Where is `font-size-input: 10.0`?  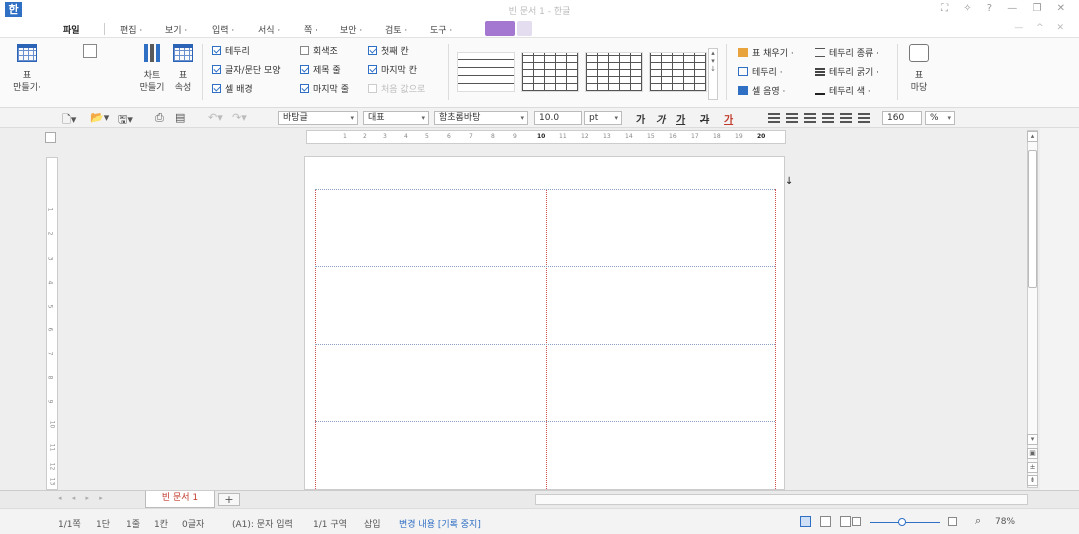 font-size-input: 10.0 is located at coordinates (558, 118).